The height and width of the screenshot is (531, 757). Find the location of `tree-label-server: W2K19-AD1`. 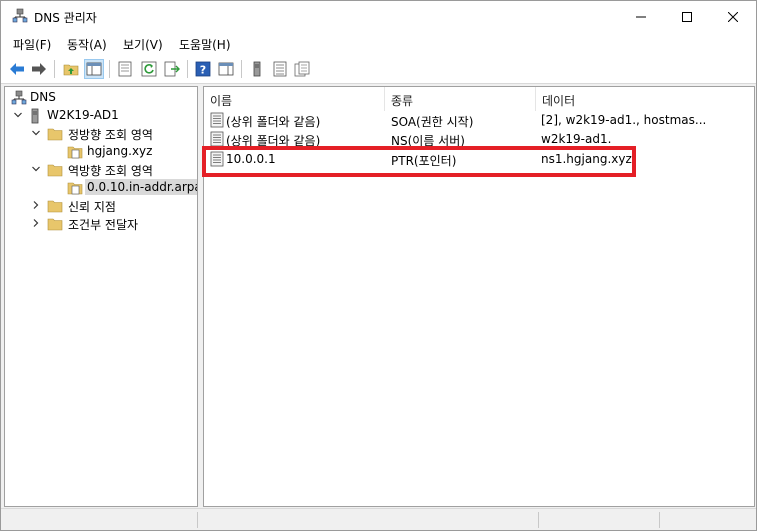

tree-label-server: W2K19-AD1 is located at coordinates (83, 115).